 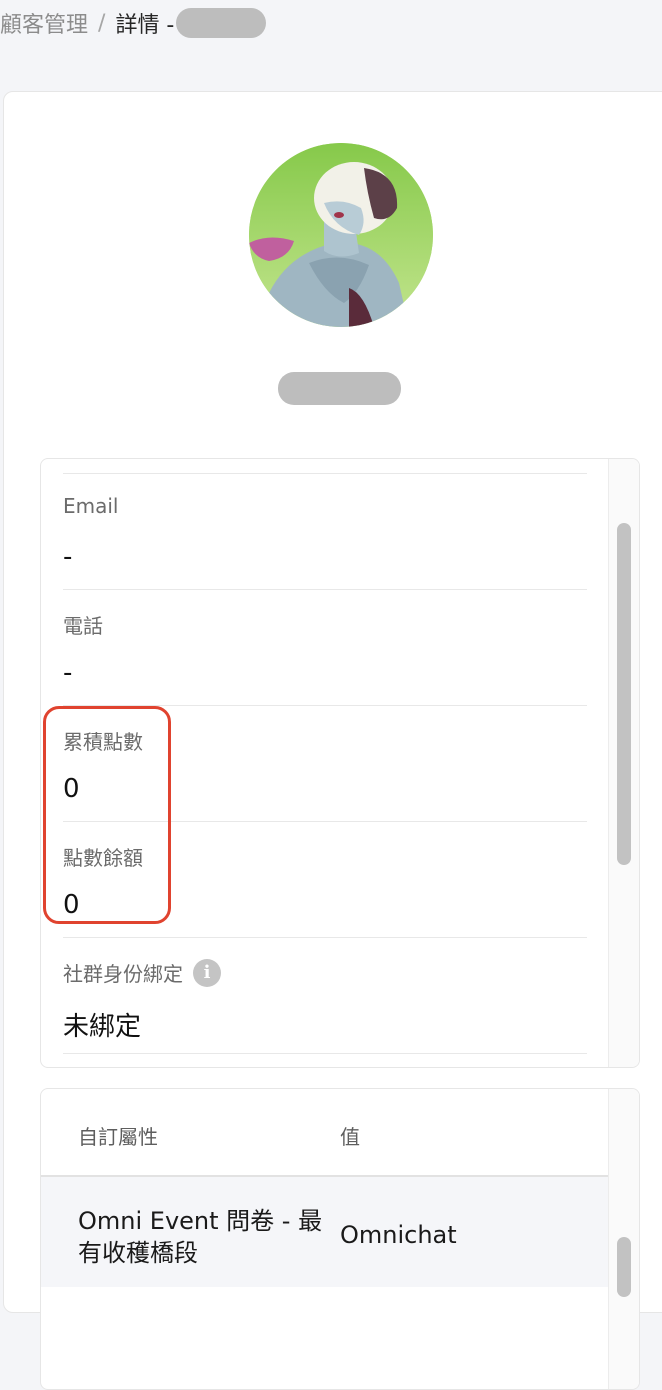 I want to click on redacted-customer-name, so click(x=221, y=23).